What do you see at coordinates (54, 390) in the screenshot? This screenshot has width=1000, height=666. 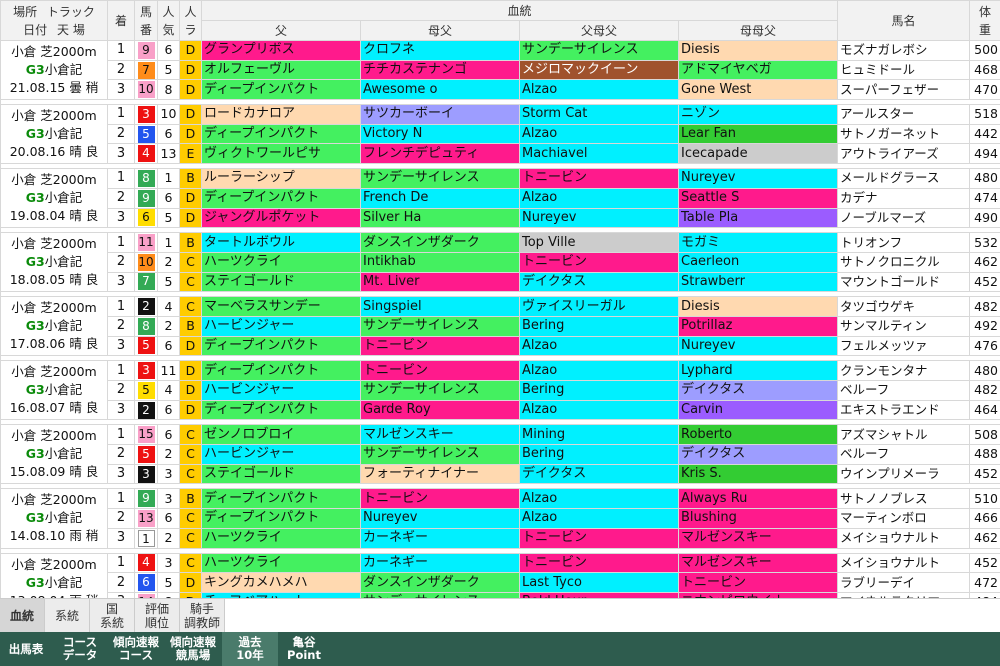 I see `race-info: 小倉 芝2000m G3小倉記 16.08.07 晴 良` at bounding box center [54, 390].